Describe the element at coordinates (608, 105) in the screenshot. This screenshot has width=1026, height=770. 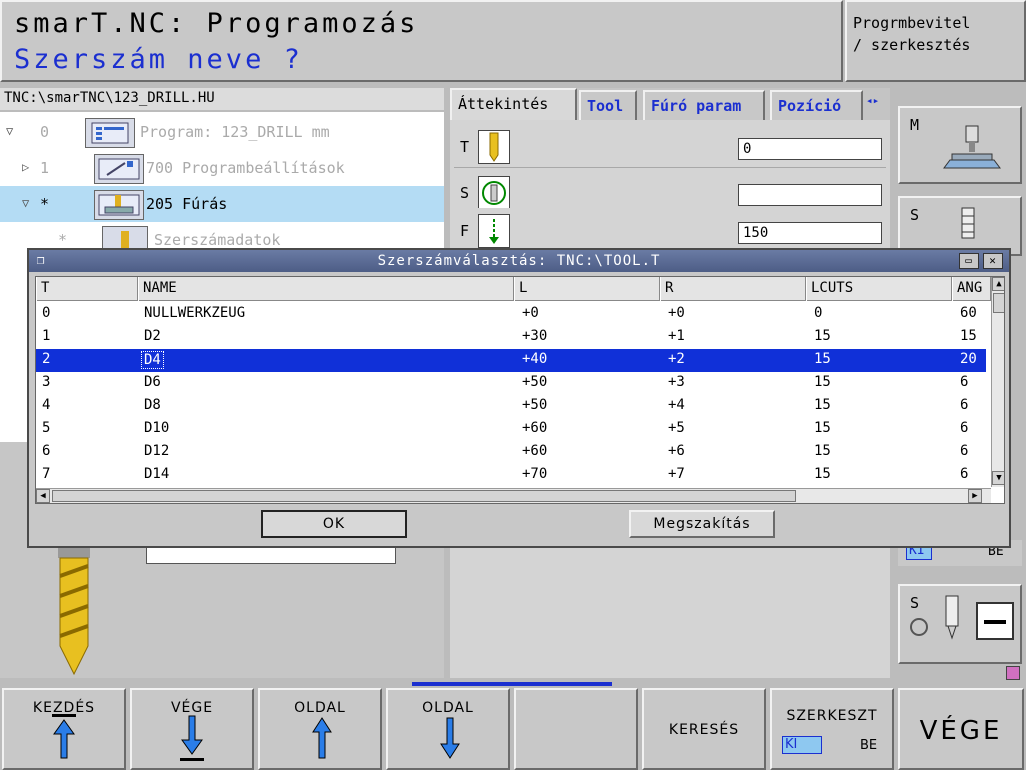
I see `tab-tool: Tool` at that location.